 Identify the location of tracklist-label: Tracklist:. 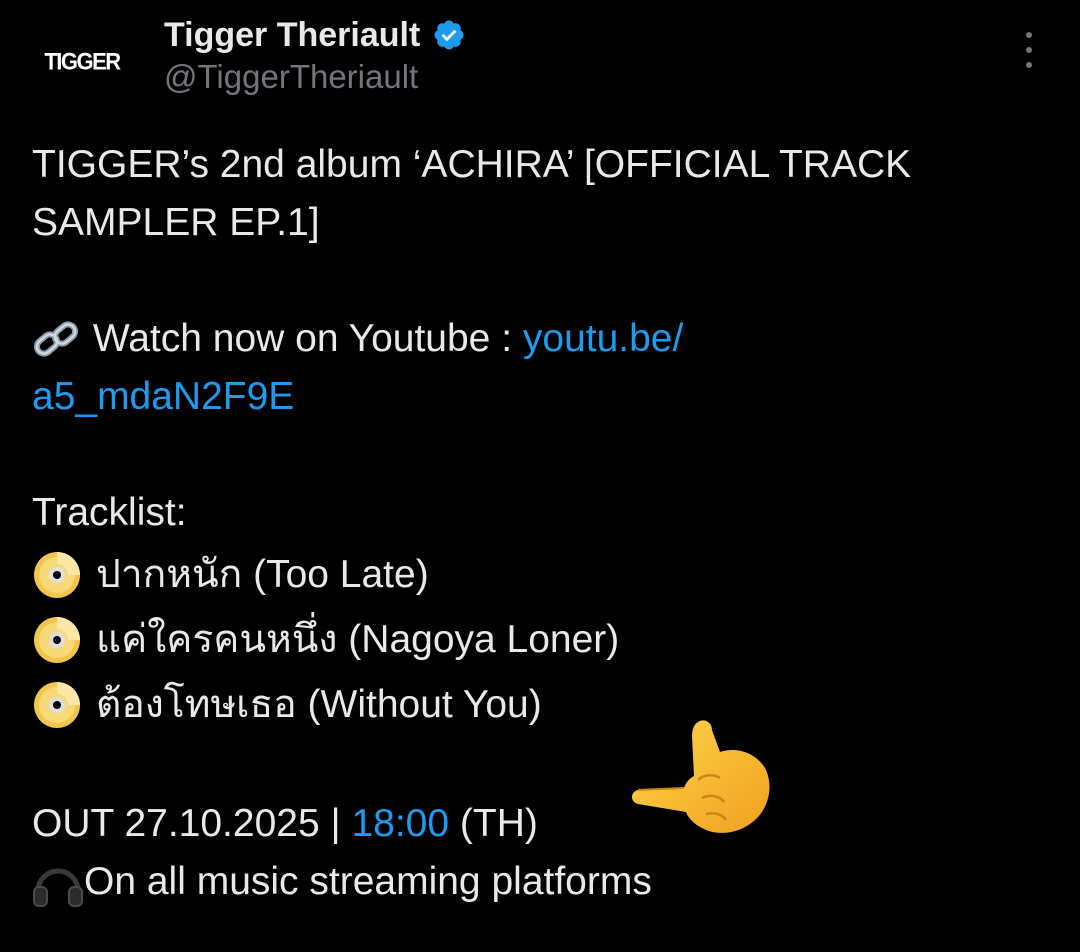
(109, 512).